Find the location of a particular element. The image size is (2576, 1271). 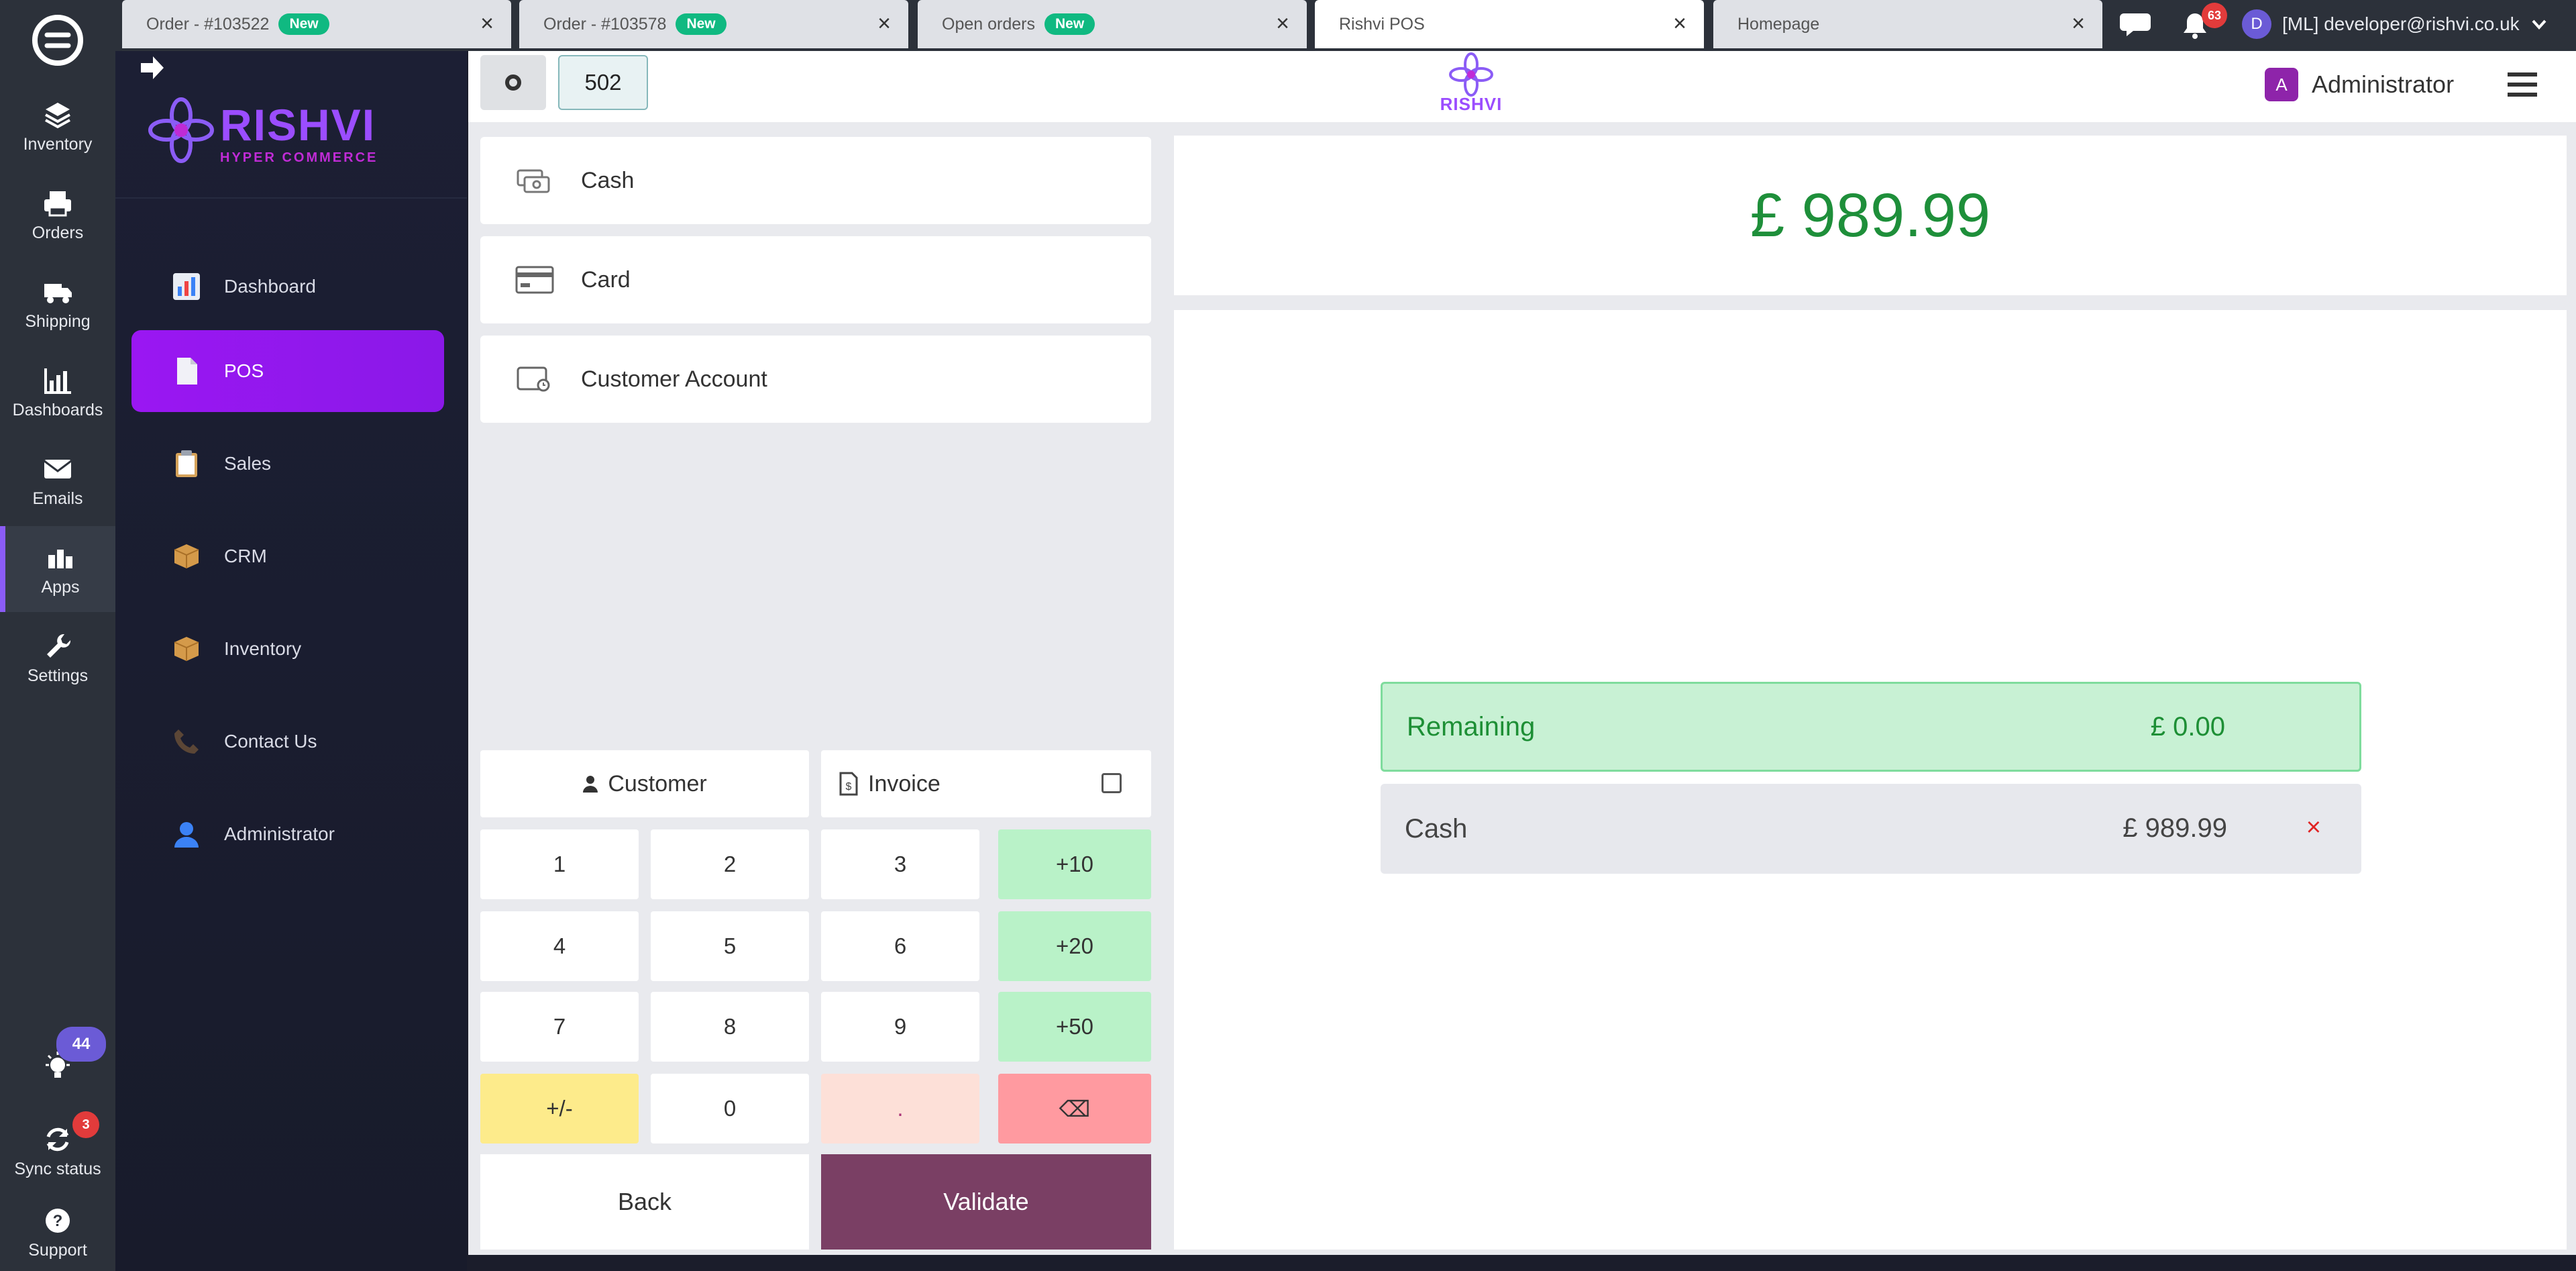

rail-item-label: Shipping is located at coordinates (58, 321).